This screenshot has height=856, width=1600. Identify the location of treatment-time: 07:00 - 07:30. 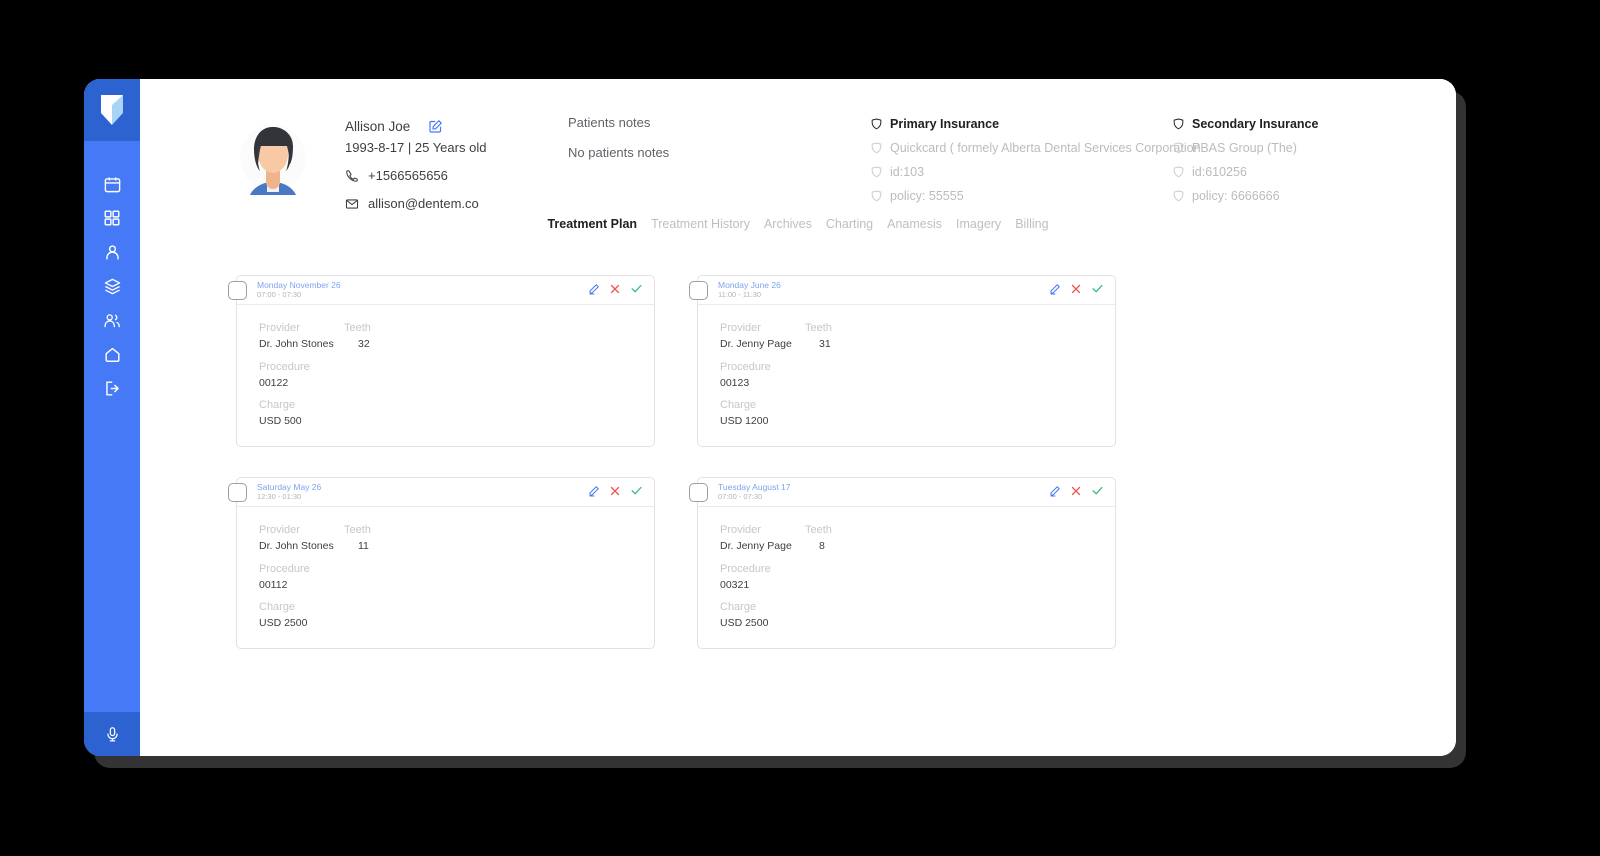
(279, 294).